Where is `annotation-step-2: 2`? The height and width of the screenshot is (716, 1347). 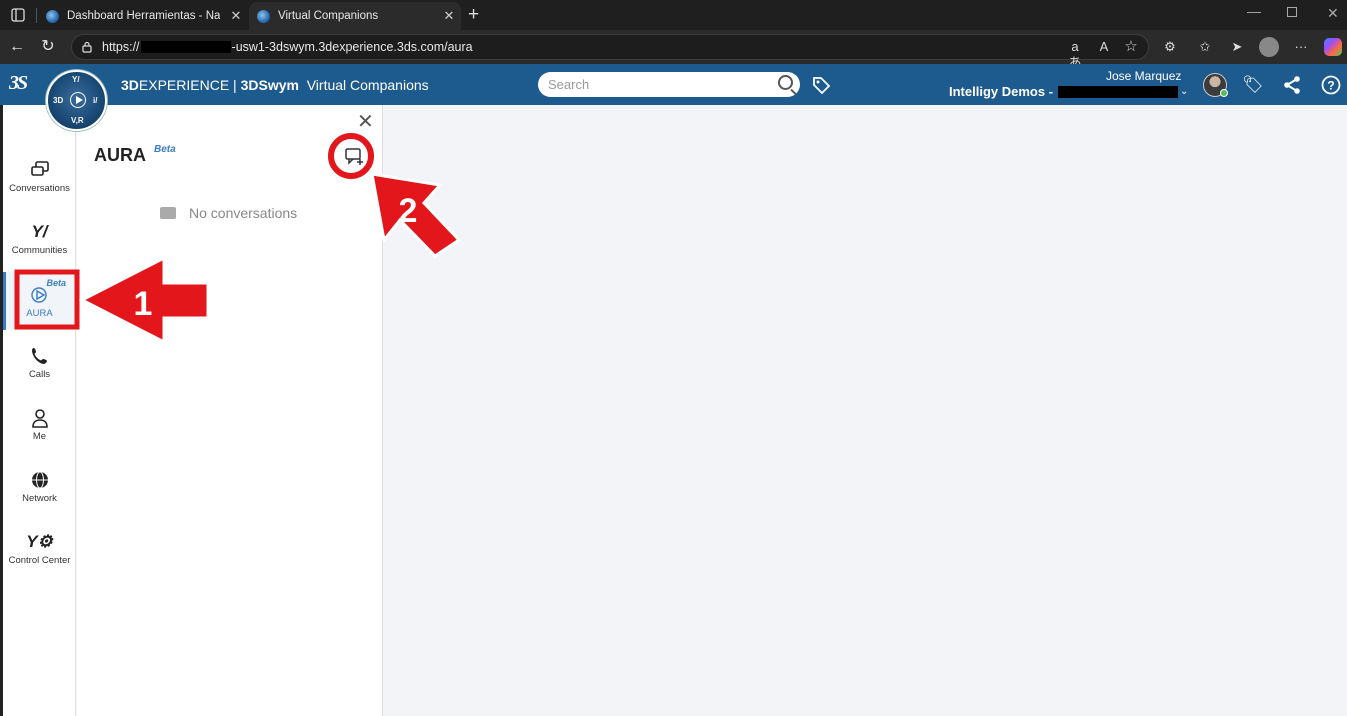 annotation-step-2: 2 is located at coordinates (408, 211).